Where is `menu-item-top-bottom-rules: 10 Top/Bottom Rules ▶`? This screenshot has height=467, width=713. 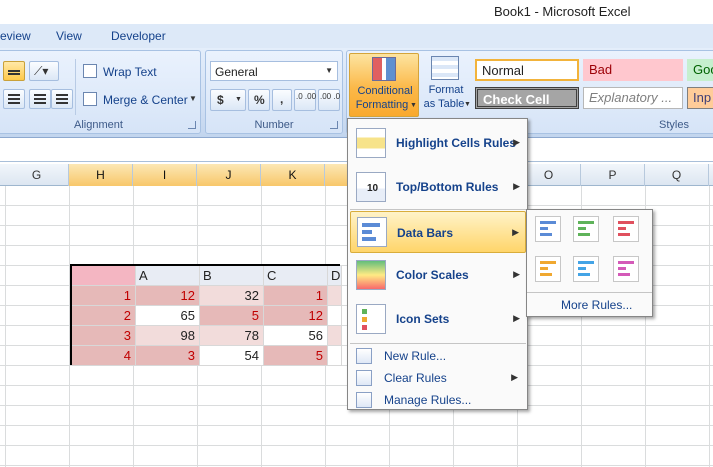 menu-item-top-bottom-rules: 10 Top/Bottom Rules ▶ is located at coordinates (438, 187).